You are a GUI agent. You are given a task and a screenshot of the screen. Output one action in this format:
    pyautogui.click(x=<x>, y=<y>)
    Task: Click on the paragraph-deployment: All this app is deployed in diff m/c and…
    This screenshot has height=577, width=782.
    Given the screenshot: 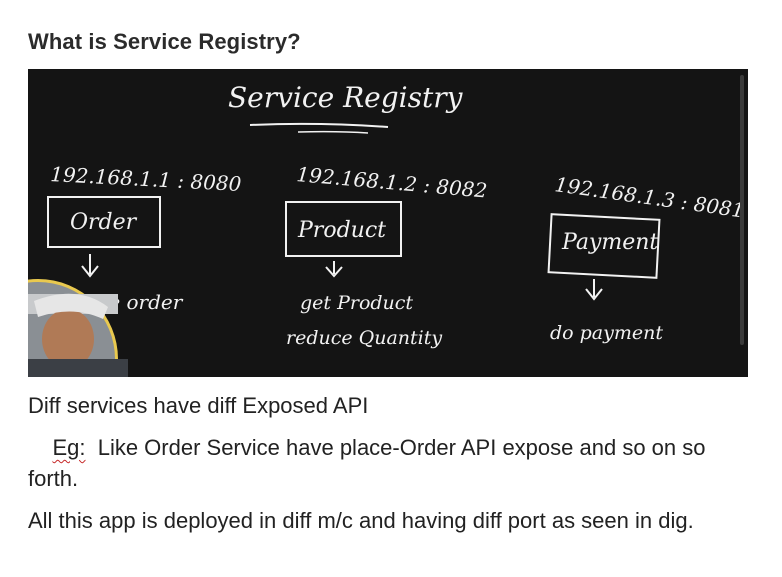 What is the action you would take?
    pyautogui.click(x=361, y=520)
    